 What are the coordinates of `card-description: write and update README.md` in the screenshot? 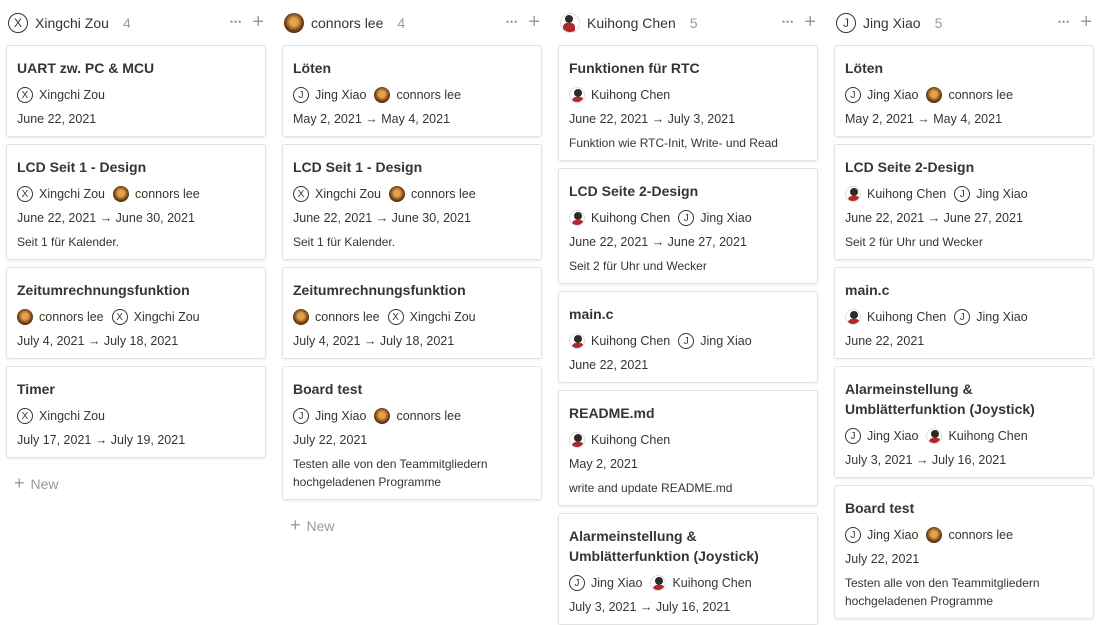 It's located at (651, 488).